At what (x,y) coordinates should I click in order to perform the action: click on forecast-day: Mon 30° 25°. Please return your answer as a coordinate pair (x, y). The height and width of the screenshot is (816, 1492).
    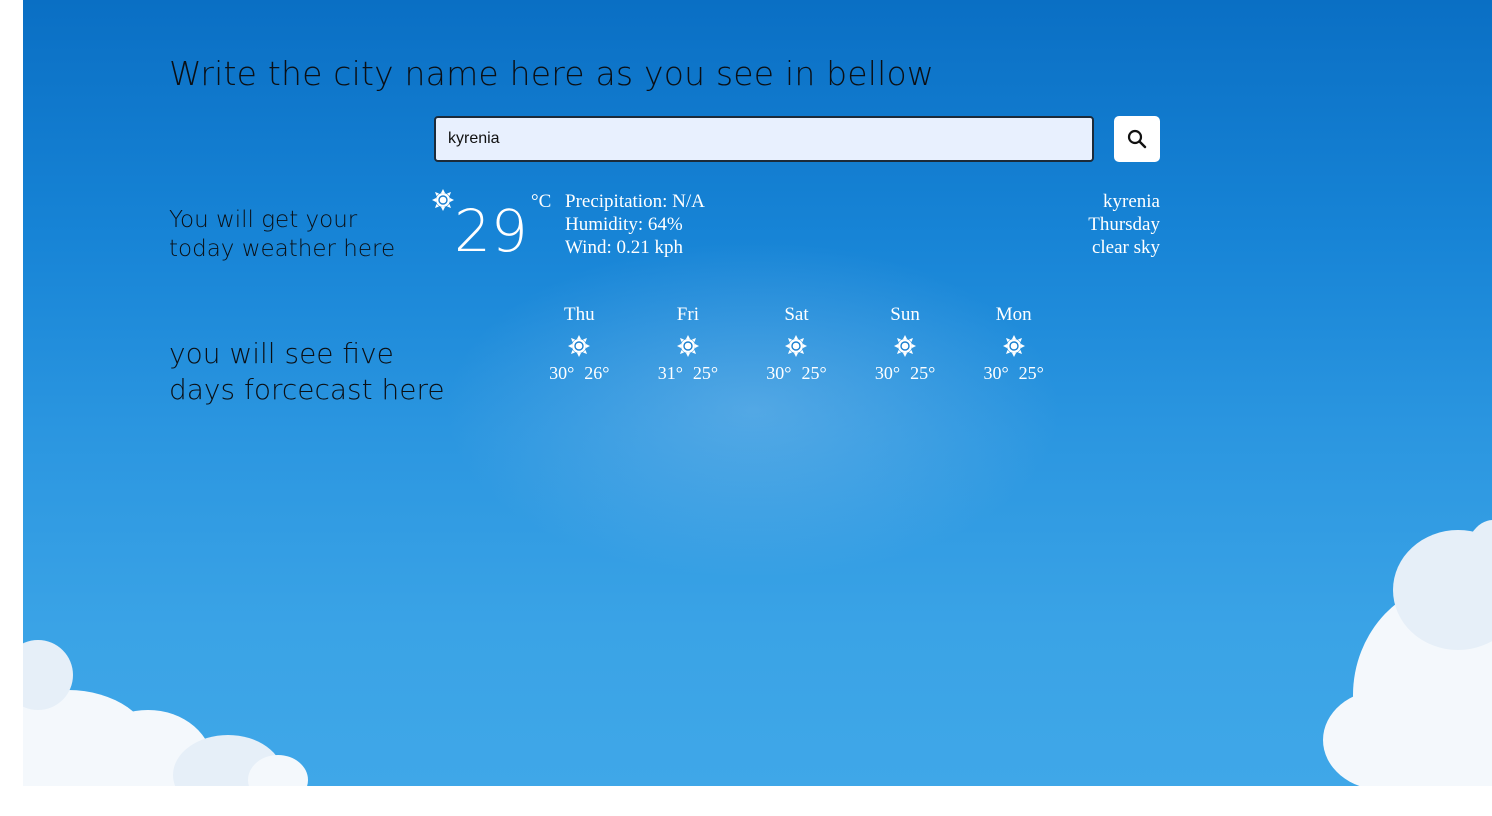
    Looking at the image, I should click on (1013, 344).